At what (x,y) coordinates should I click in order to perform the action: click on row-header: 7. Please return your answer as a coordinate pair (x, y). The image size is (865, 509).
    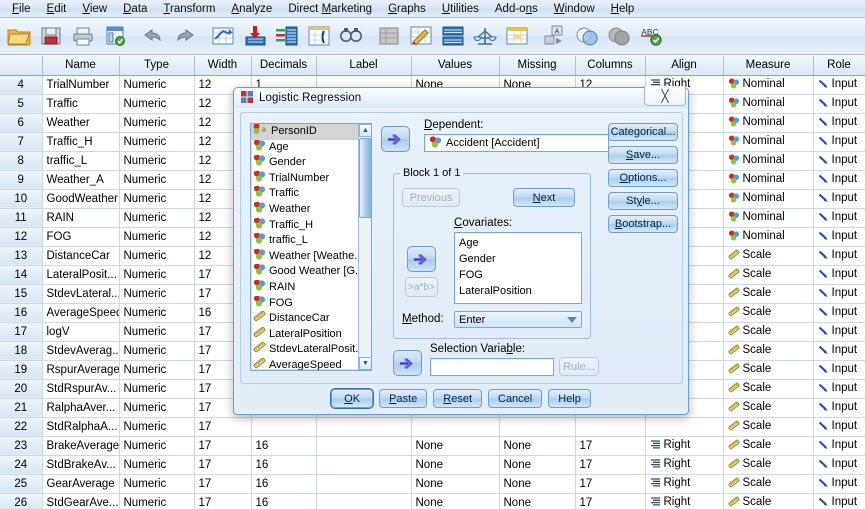
    Looking at the image, I should click on (21, 142).